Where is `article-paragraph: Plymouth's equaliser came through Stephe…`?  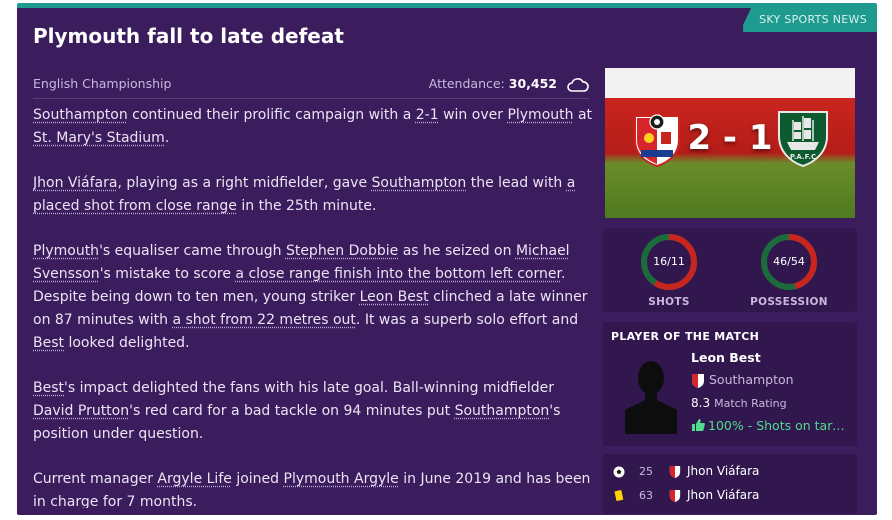 article-paragraph: Plymouth's equaliser came through Stephe… is located at coordinates (313, 297).